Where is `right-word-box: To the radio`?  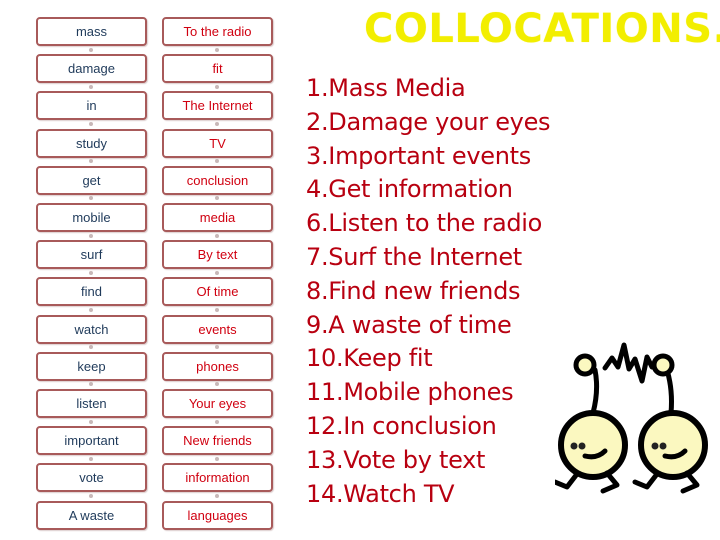 right-word-box: To the radio is located at coordinates (217, 31).